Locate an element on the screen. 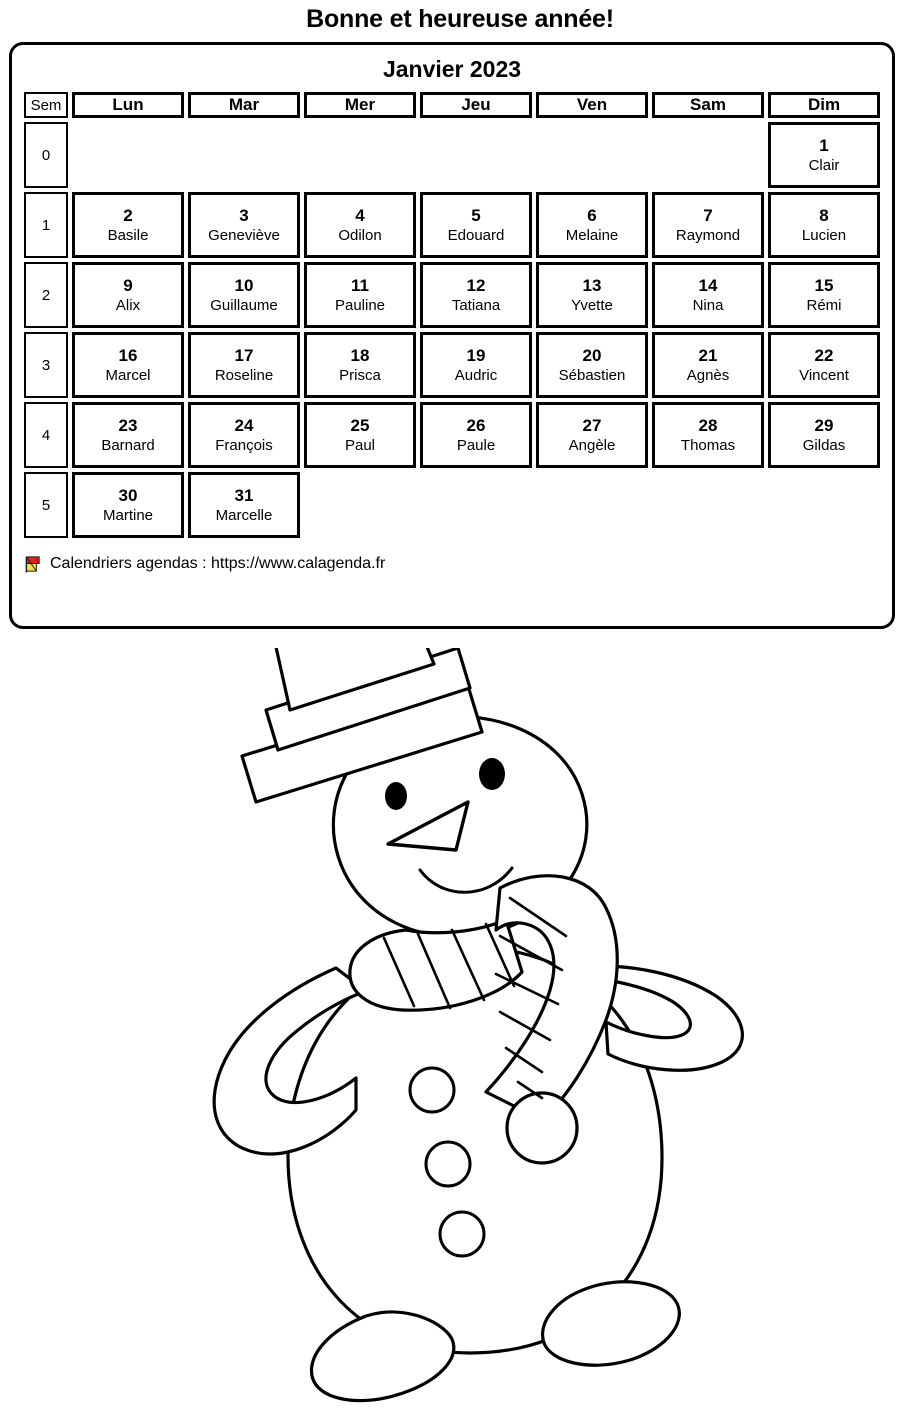 This screenshot has width=920, height=1424. day-cell: 7 Raymond is located at coordinates (708, 225).